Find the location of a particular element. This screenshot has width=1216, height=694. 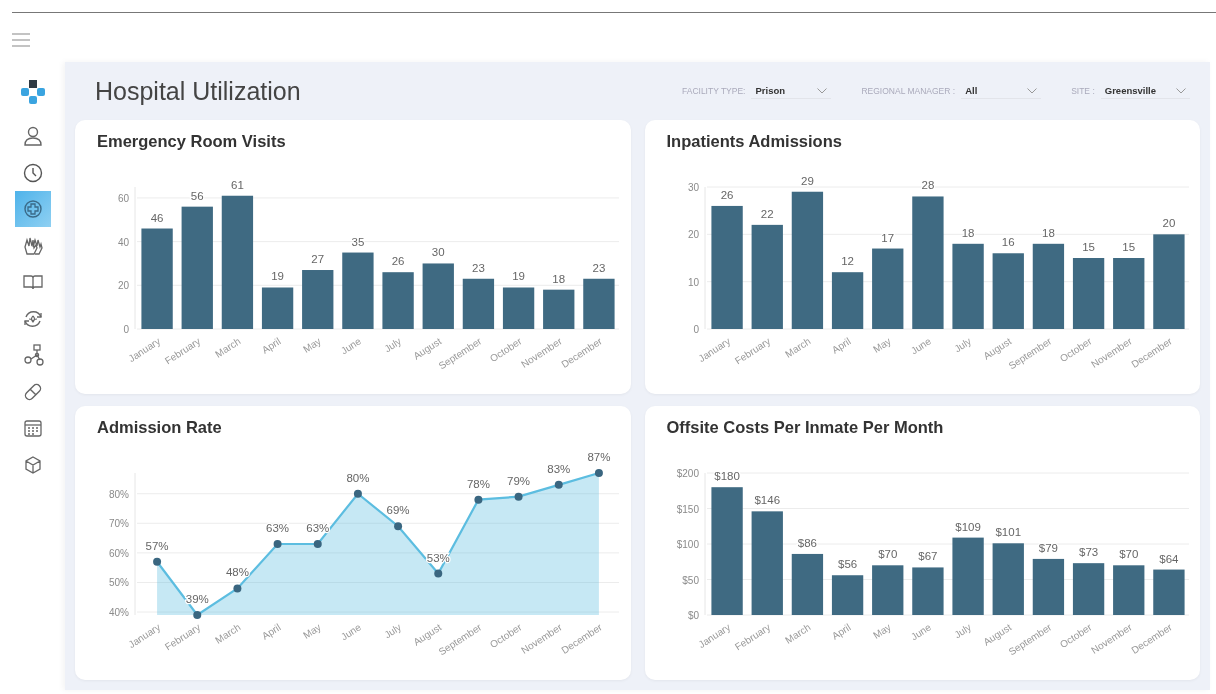

data-label: $64 is located at coordinates (1168, 558).